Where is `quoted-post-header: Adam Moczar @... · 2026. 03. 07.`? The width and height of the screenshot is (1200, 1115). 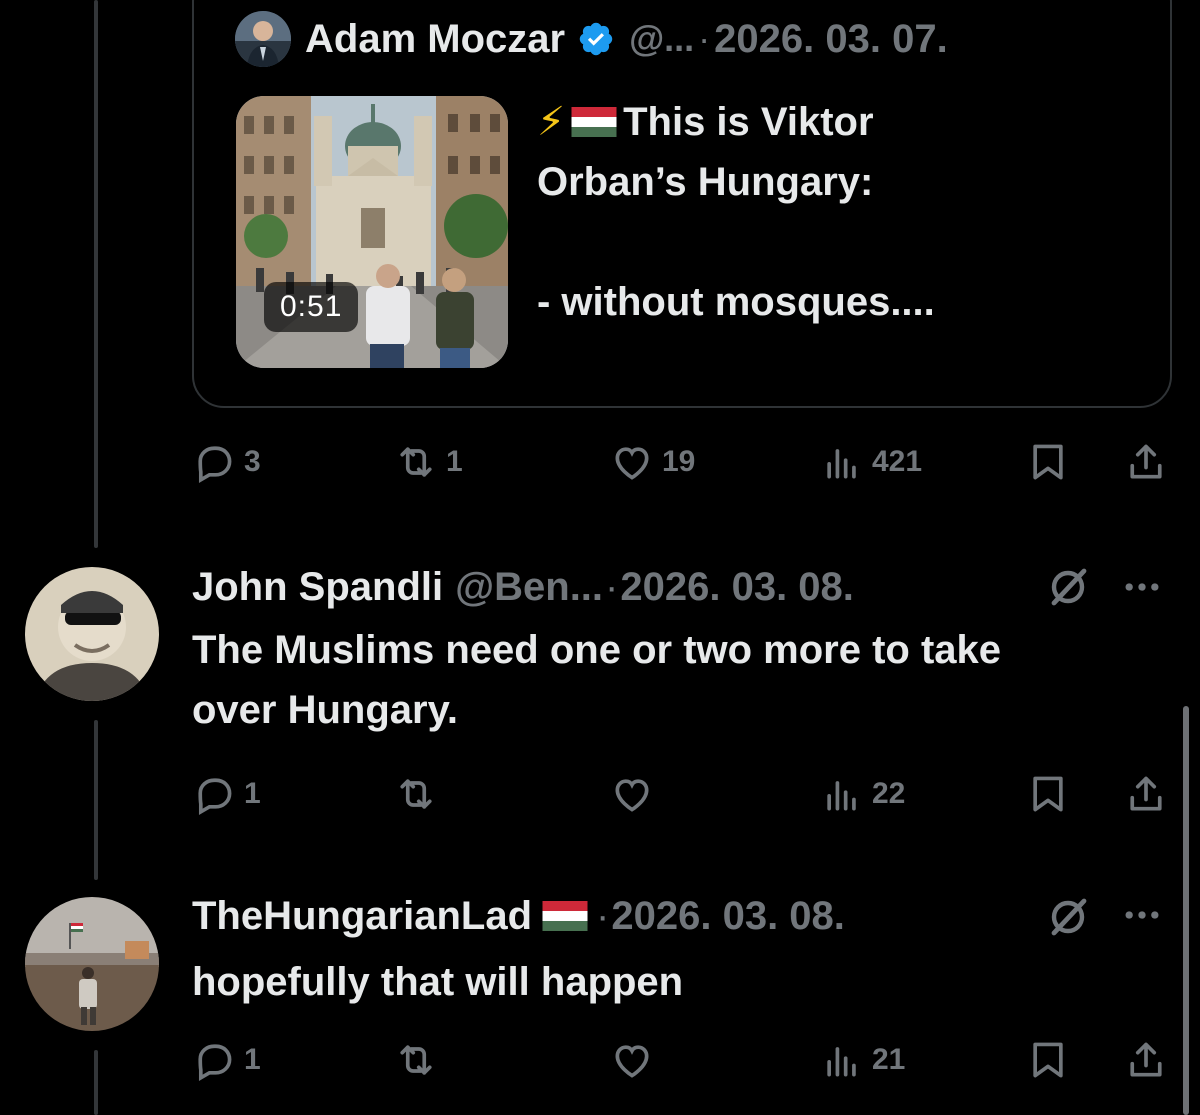 quoted-post-header: Adam Moczar @... · 2026. 03. 07. is located at coordinates (591, 39).